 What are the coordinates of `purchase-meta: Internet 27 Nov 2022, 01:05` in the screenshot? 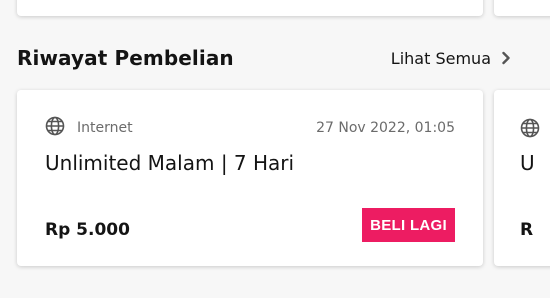 It's located at (250, 128).